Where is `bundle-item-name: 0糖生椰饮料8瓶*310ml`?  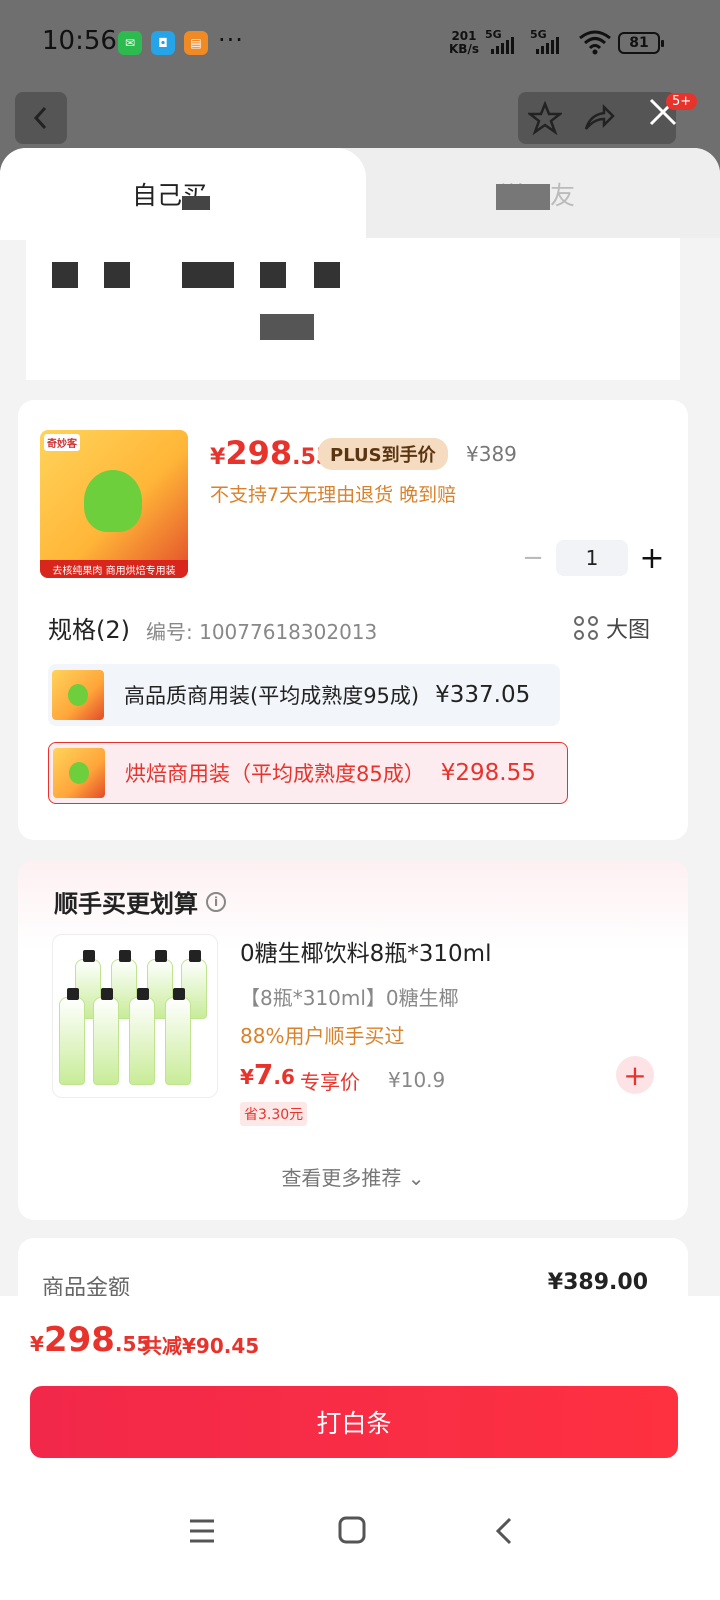 bundle-item-name: 0糖生椰饮料8瓶*310ml is located at coordinates (365, 951).